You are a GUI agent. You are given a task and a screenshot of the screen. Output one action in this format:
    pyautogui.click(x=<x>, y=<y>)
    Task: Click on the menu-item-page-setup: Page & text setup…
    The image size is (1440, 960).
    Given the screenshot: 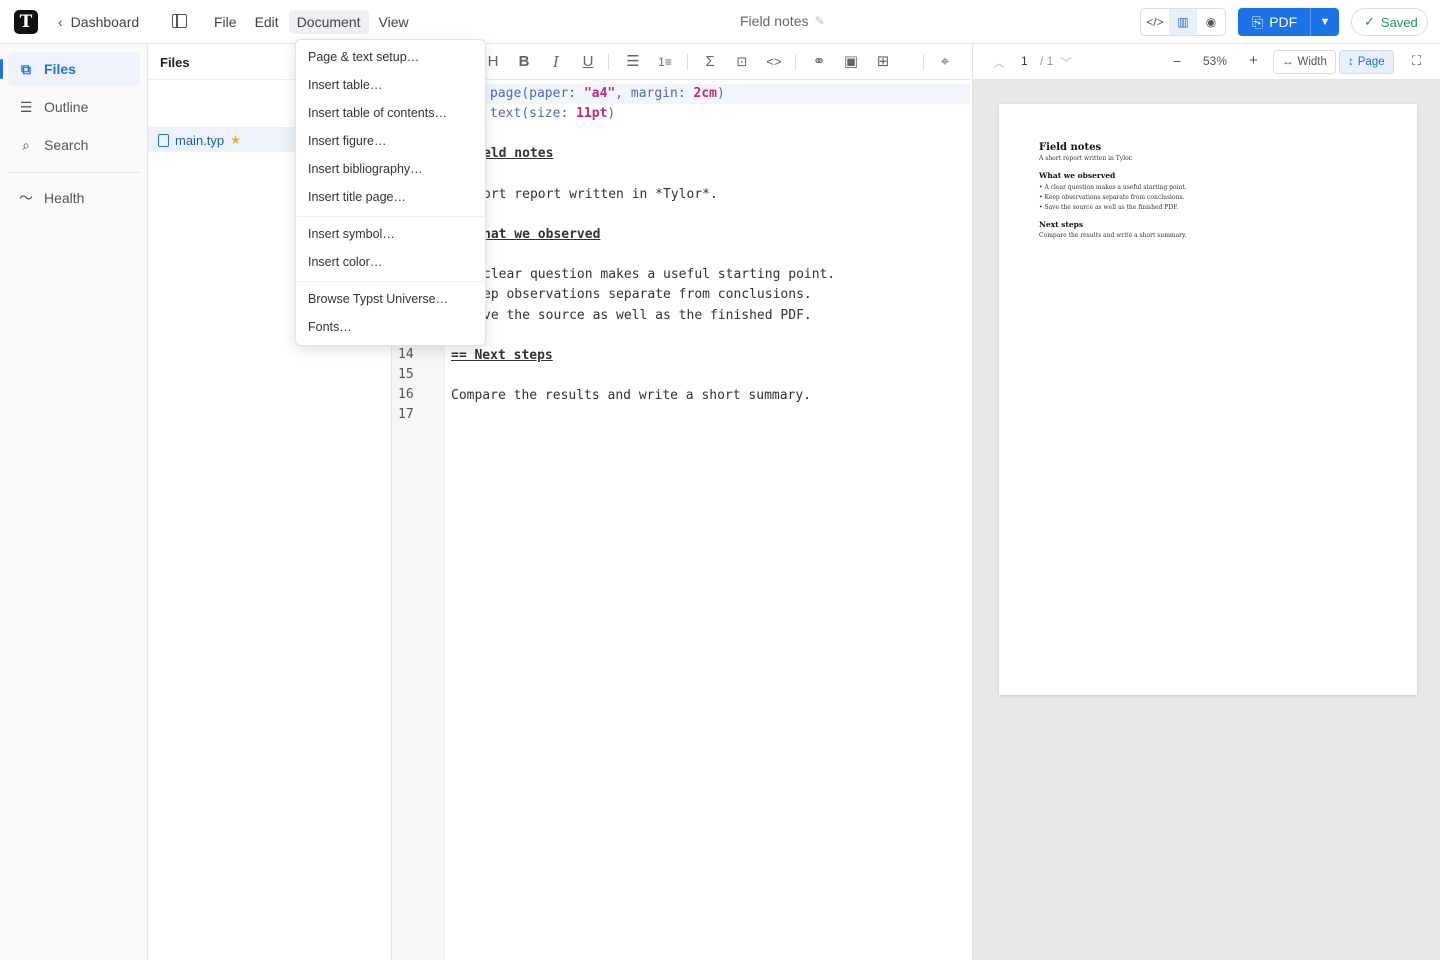 What is the action you would take?
    pyautogui.click(x=390, y=57)
    